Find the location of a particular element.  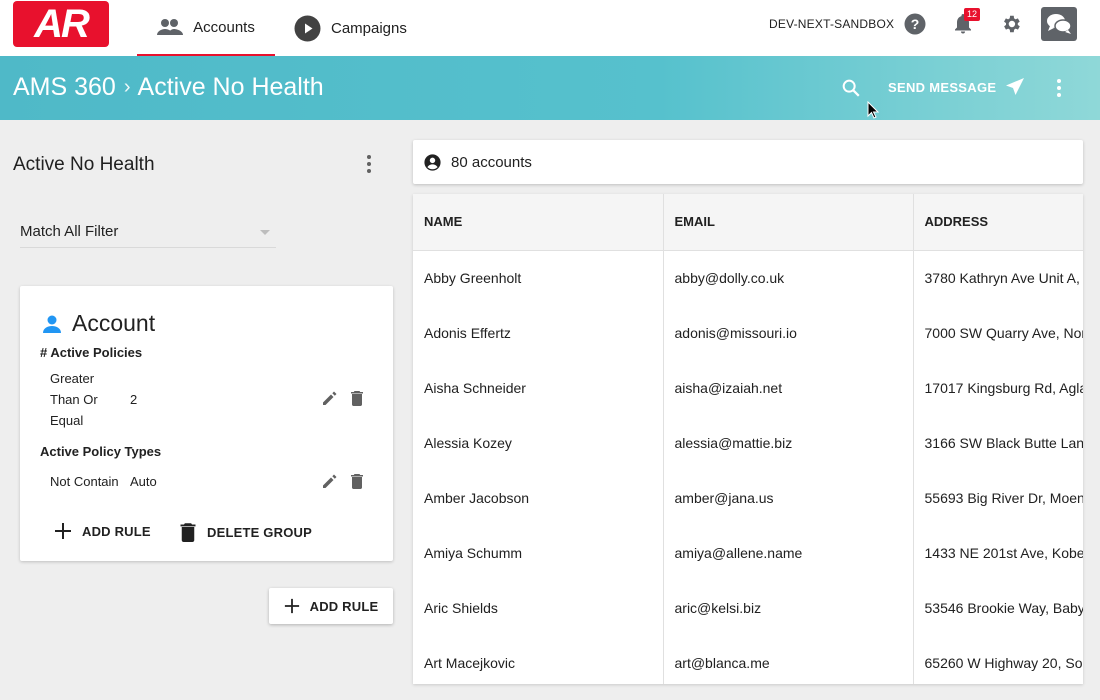

add-rule-label: ADD RULE is located at coordinates (116, 531).